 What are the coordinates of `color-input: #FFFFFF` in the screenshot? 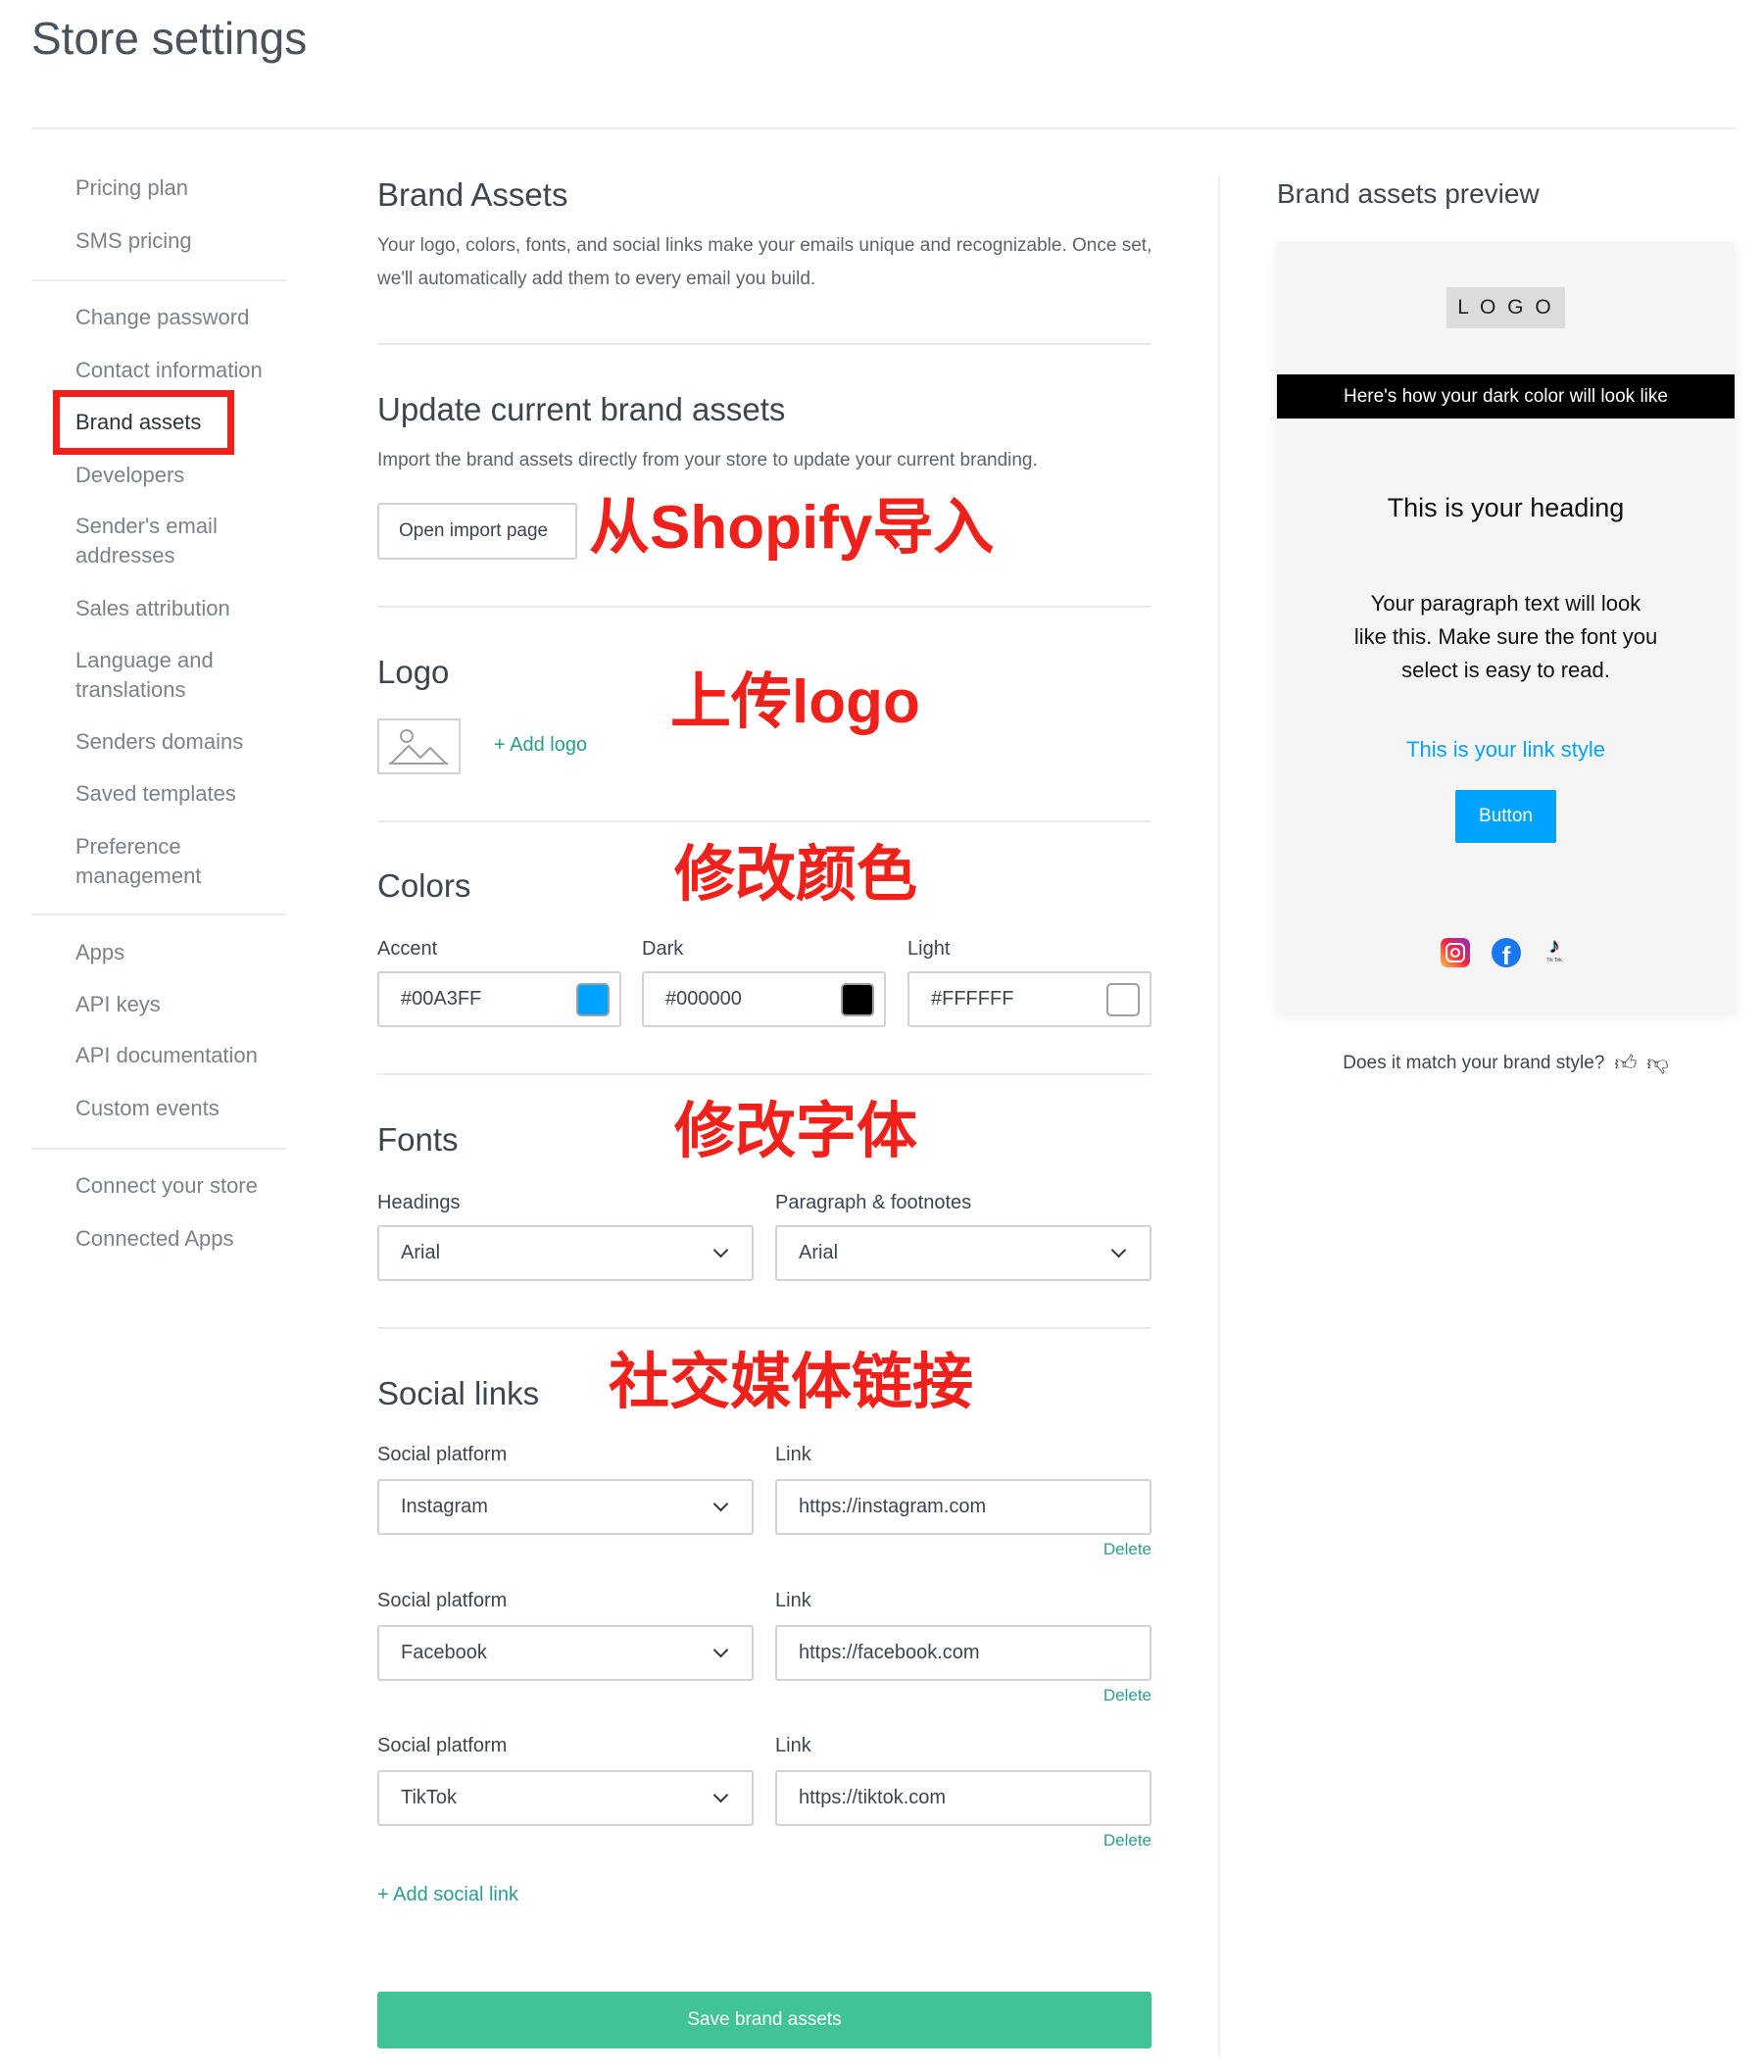 It's located at (1029, 999).